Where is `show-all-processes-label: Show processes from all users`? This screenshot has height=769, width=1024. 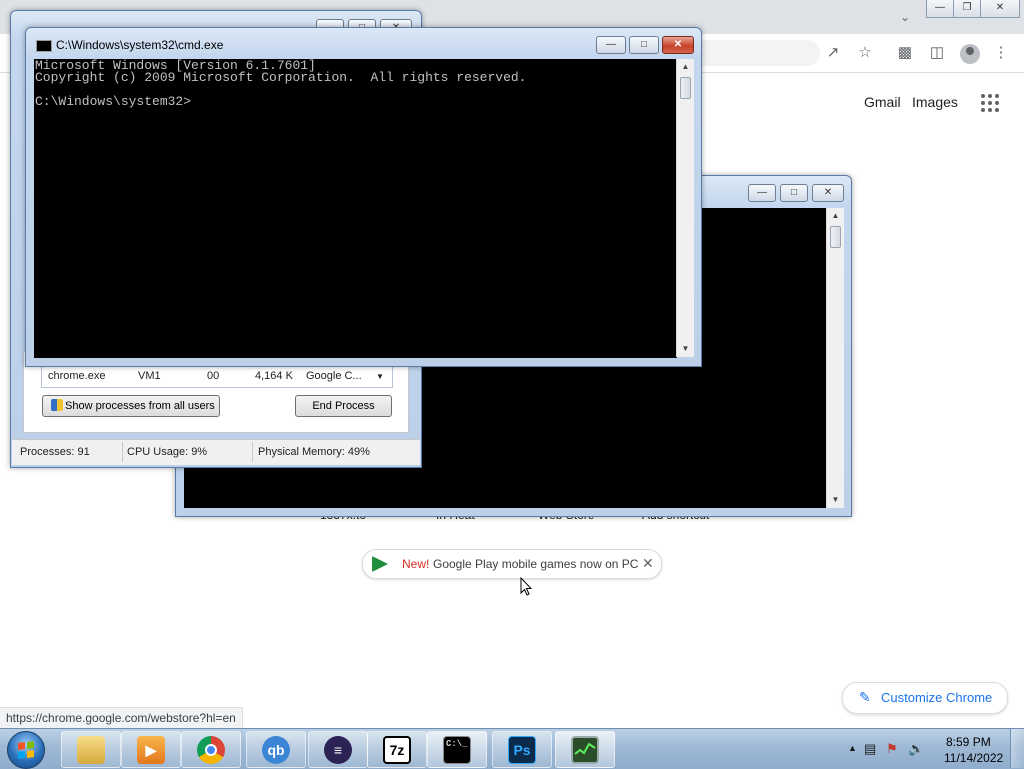
show-all-processes-label: Show processes from all users is located at coordinates (140, 406).